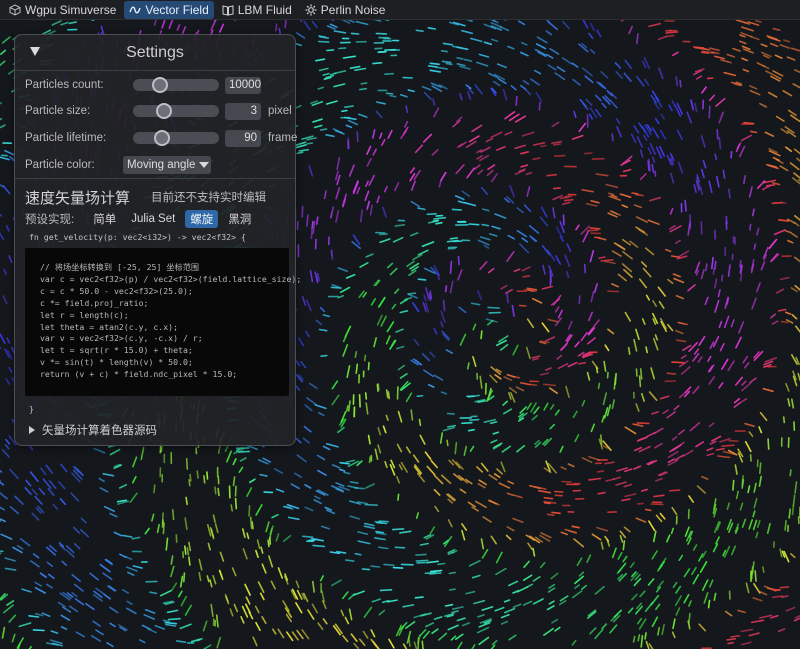  What do you see at coordinates (243, 111) in the screenshot?
I see `particle-size-value: 3` at bounding box center [243, 111].